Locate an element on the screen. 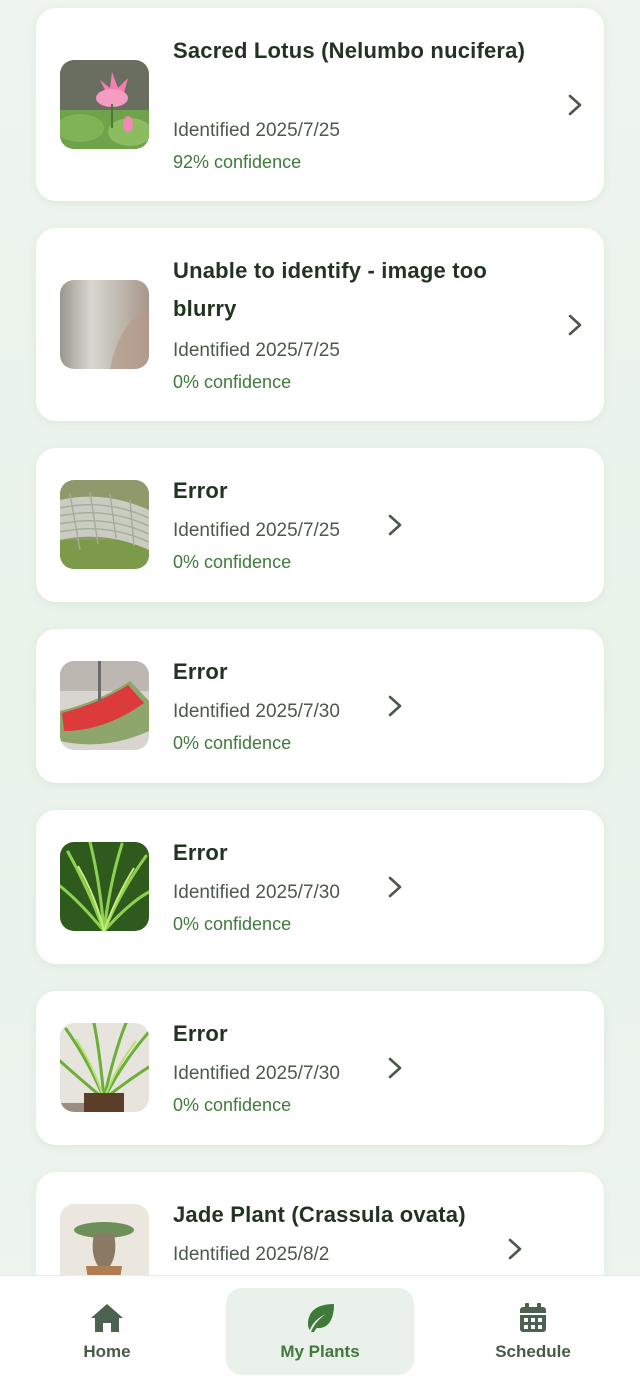  identified-date: Identified 2025/8/2 is located at coordinates (251, 1254).